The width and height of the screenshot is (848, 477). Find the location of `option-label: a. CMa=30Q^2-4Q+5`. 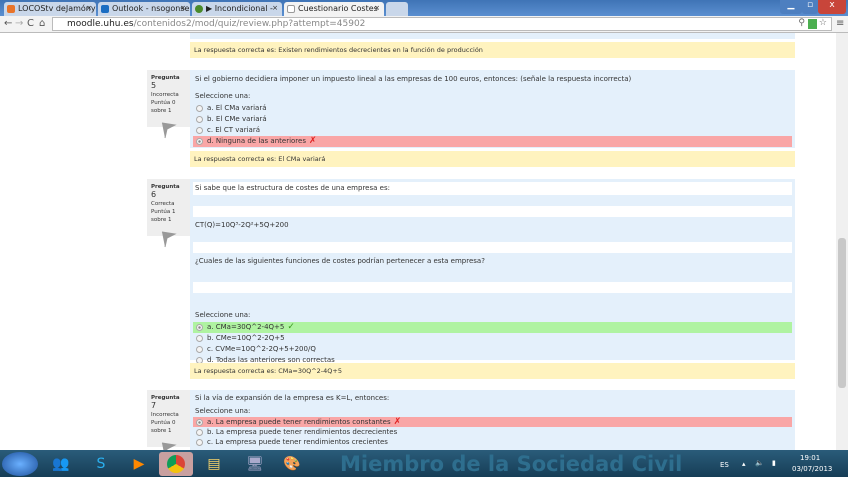

option-label: a. CMa=30Q^2-4Q+5 is located at coordinates (246, 327).